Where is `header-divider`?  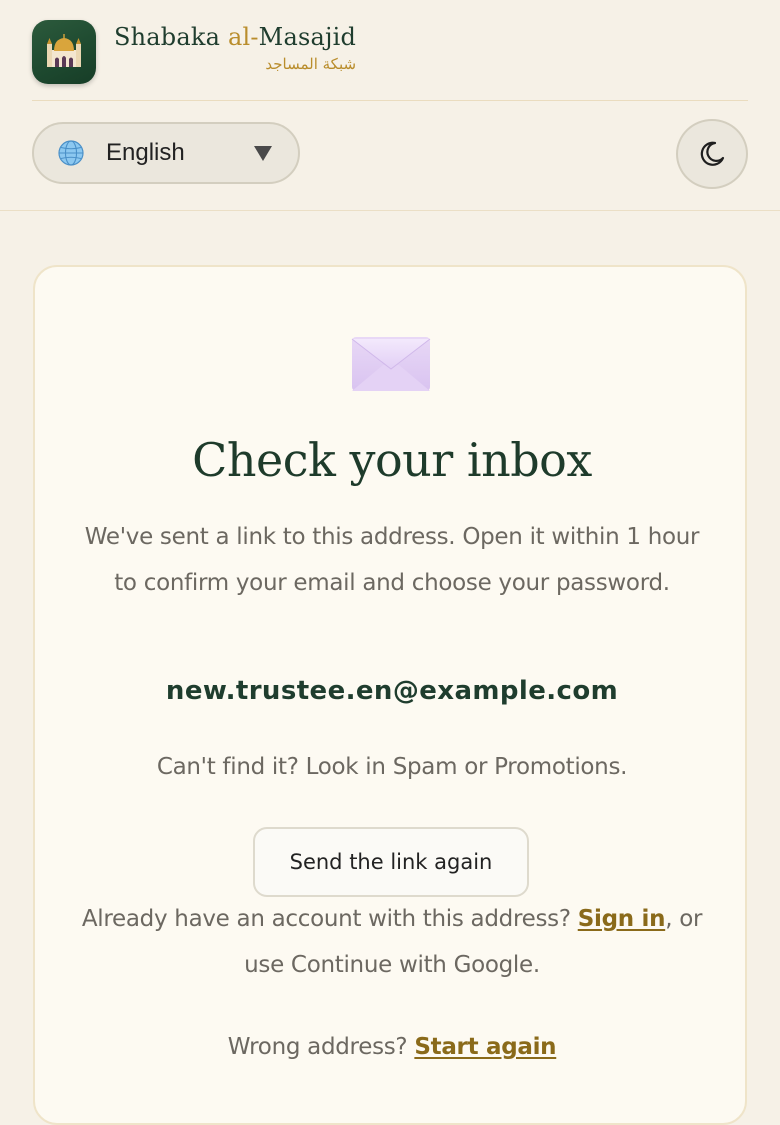
header-divider is located at coordinates (390, 100).